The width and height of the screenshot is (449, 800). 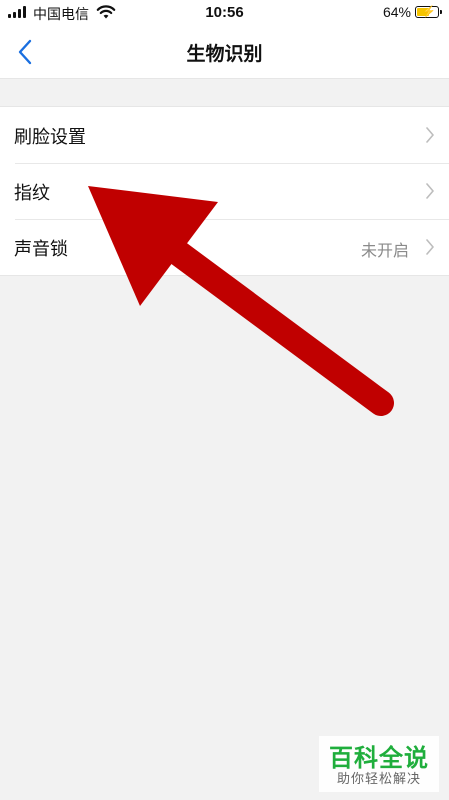 What do you see at coordinates (379, 764) in the screenshot?
I see `baike-watermark-logo: 百科全说 助你轻松解决` at bounding box center [379, 764].